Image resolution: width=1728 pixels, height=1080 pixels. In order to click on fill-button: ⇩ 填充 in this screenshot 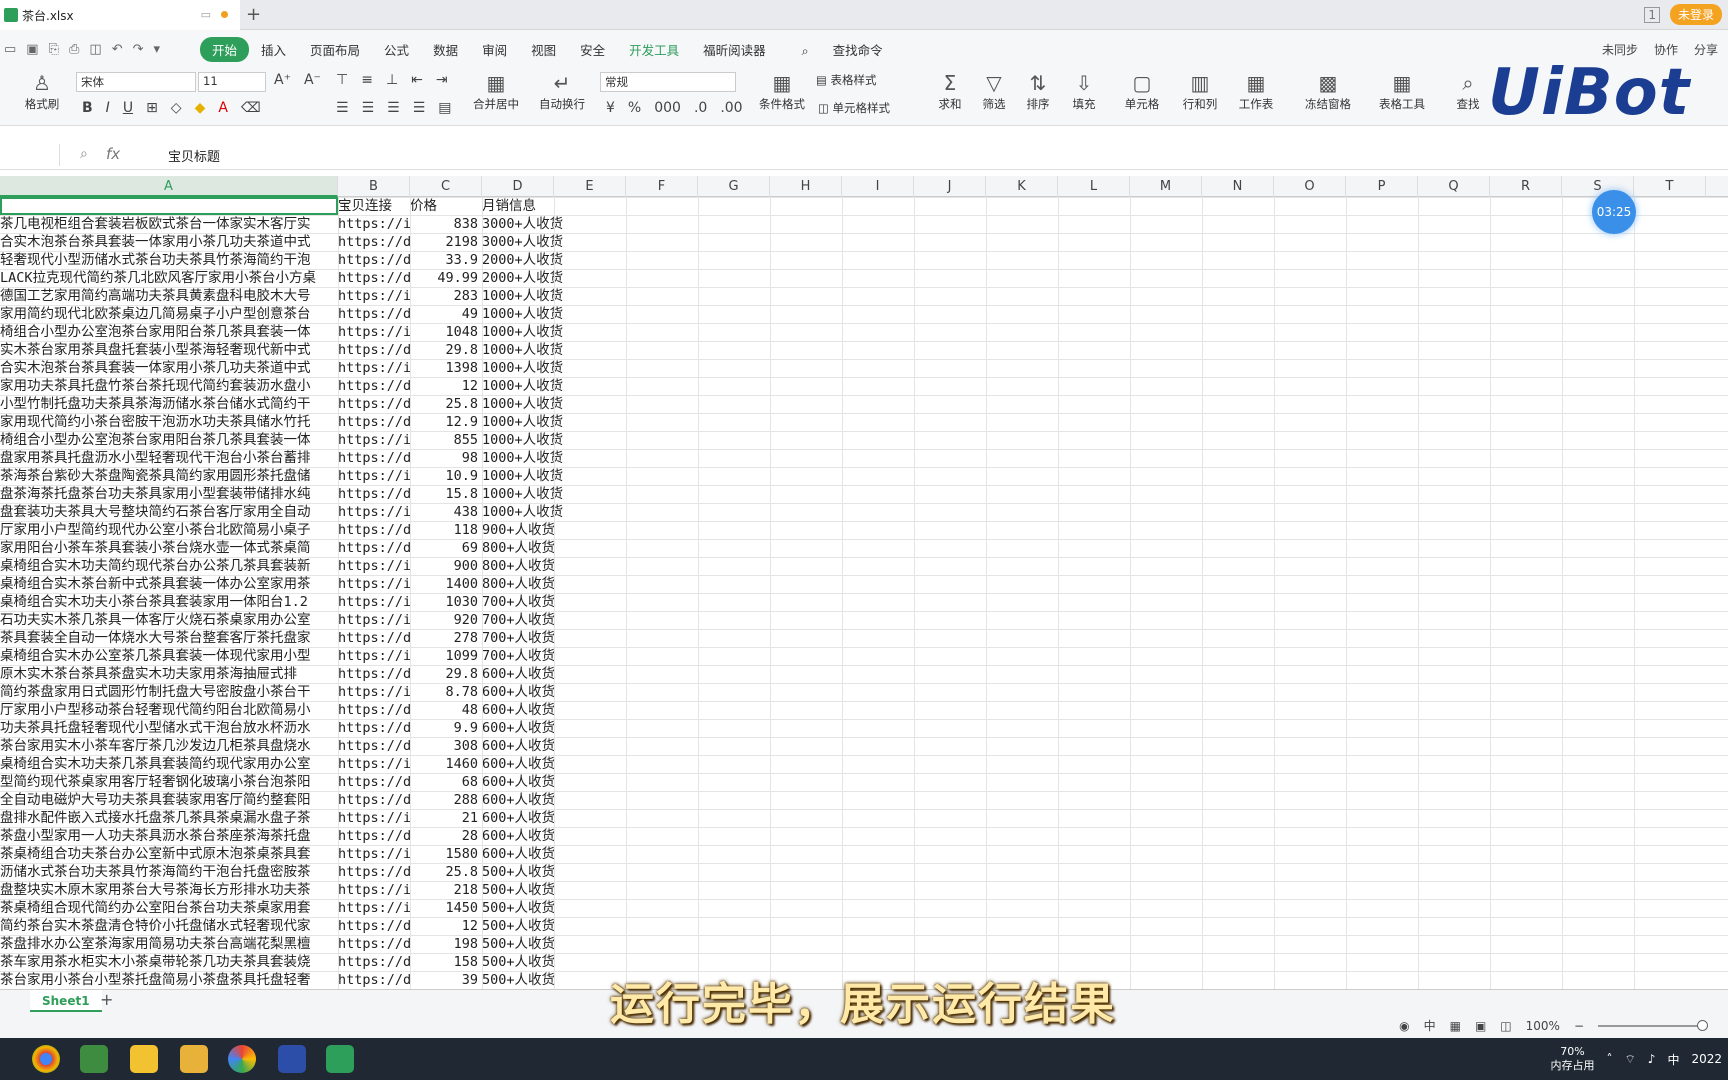, I will do `click(1084, 91)`.